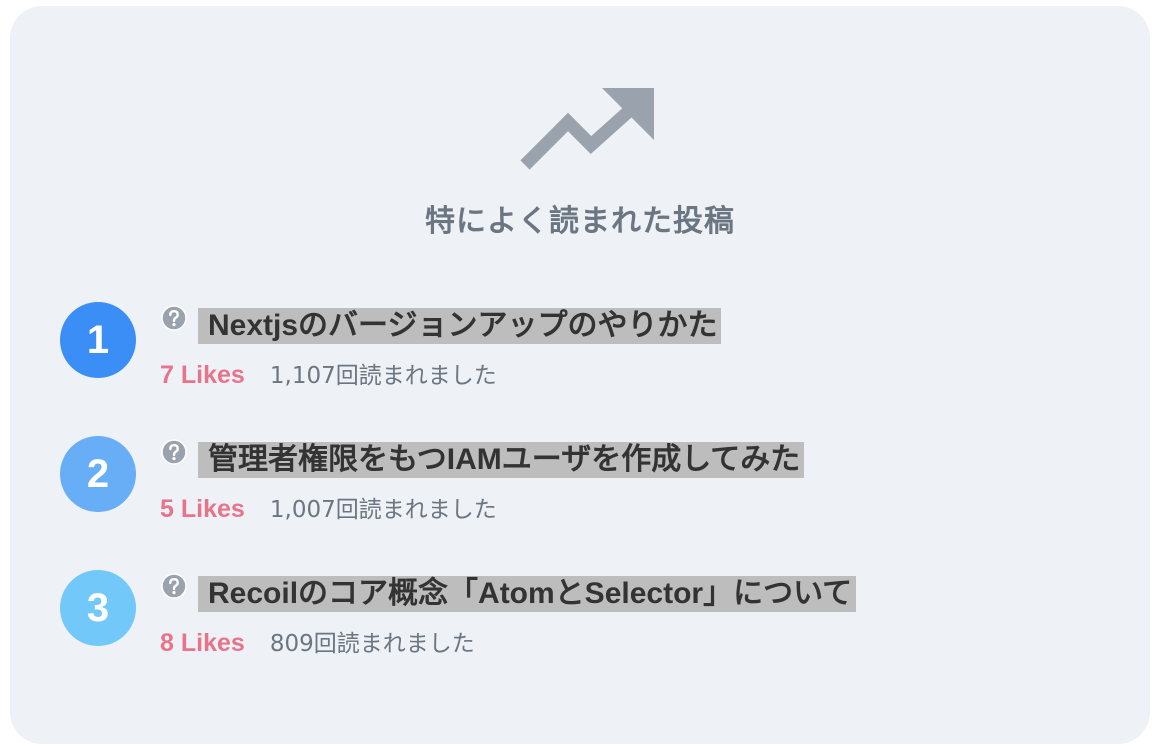 The height and width of the screenshot is (748, 1166). Describe the element at coordinates (580, 221) in the screenshot. I see `section-heading: 特によく読まれた投稿` at that location.